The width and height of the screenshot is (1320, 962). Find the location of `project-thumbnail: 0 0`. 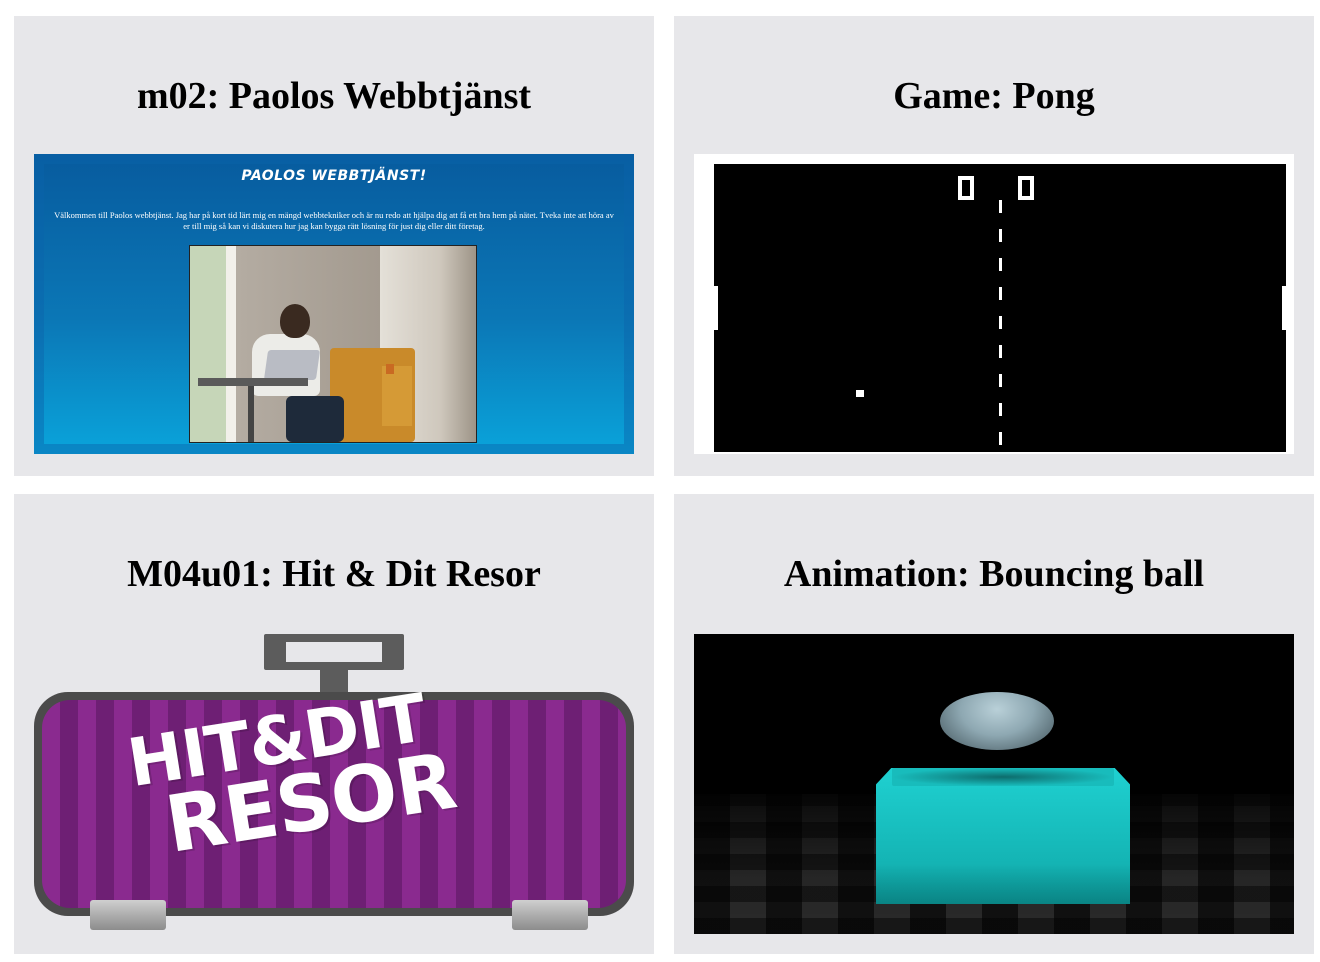

project-thumbnail: 0 0 is located at coordinates (994, 304).